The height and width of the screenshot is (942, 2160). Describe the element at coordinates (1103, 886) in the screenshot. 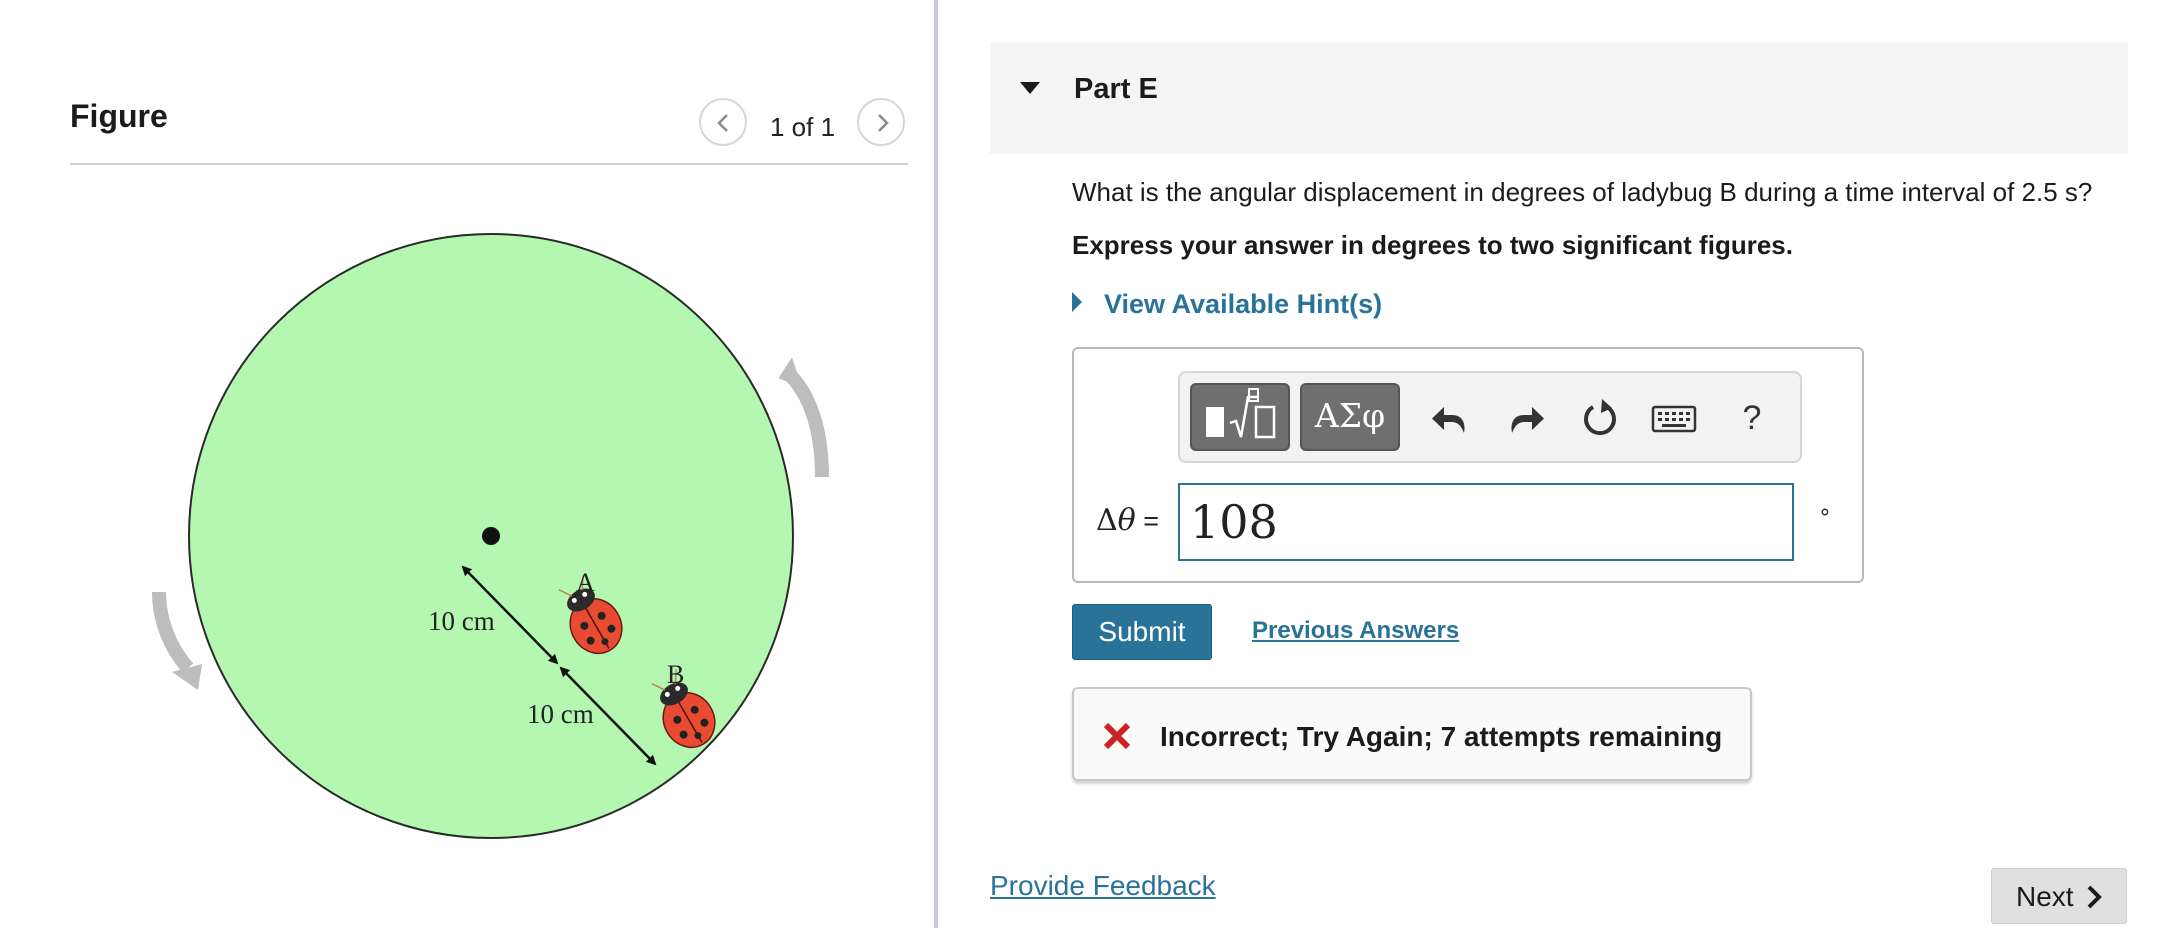

I see `provide-feedback-link: Provide Feedback` at that location.